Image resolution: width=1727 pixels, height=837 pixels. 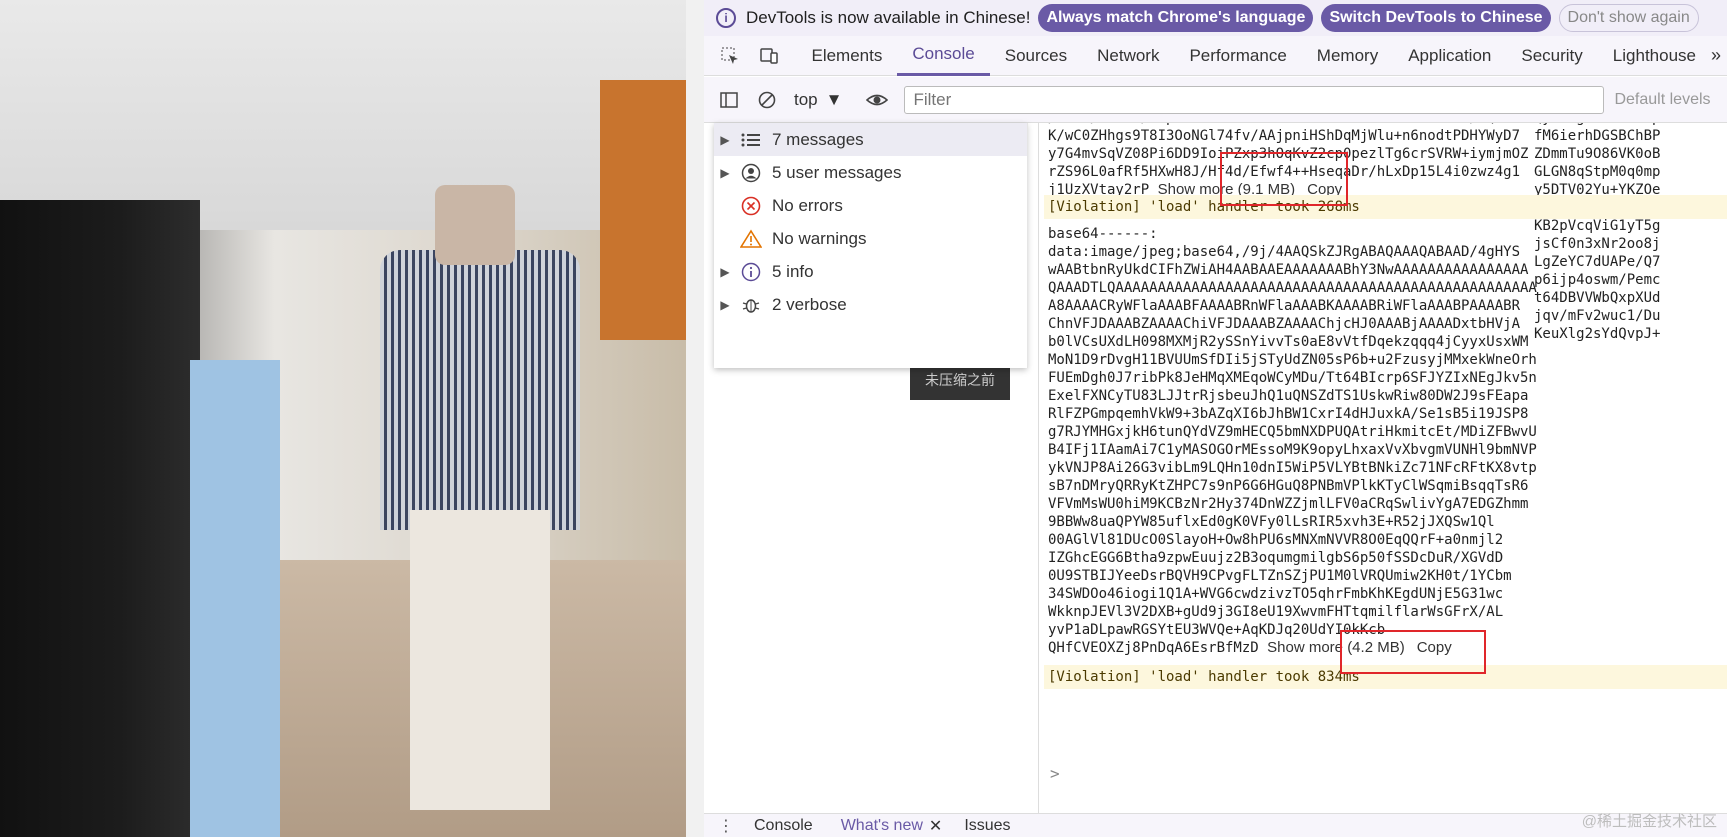 I want to click on context-selector: top ▼, so click(x=818, y=100).